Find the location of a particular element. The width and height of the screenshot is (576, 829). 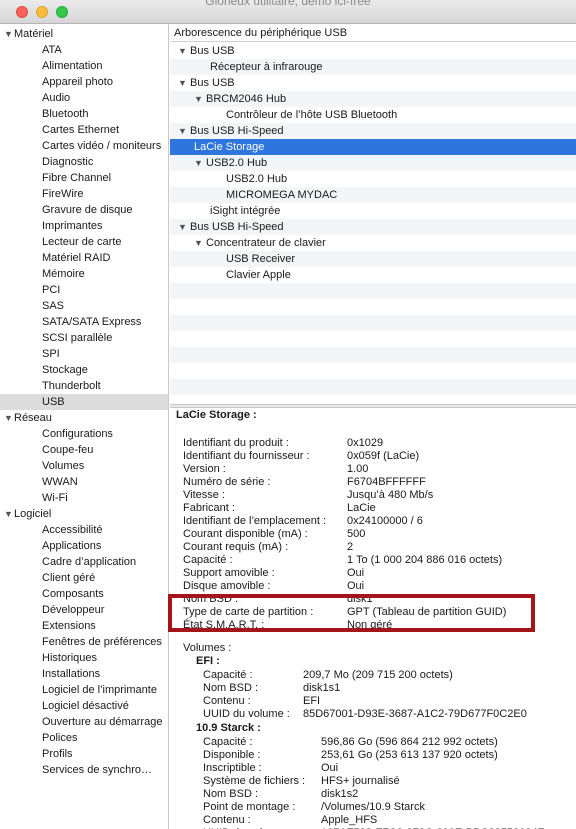

tree-row: USB Receiver is located at coordinates (373, 259).